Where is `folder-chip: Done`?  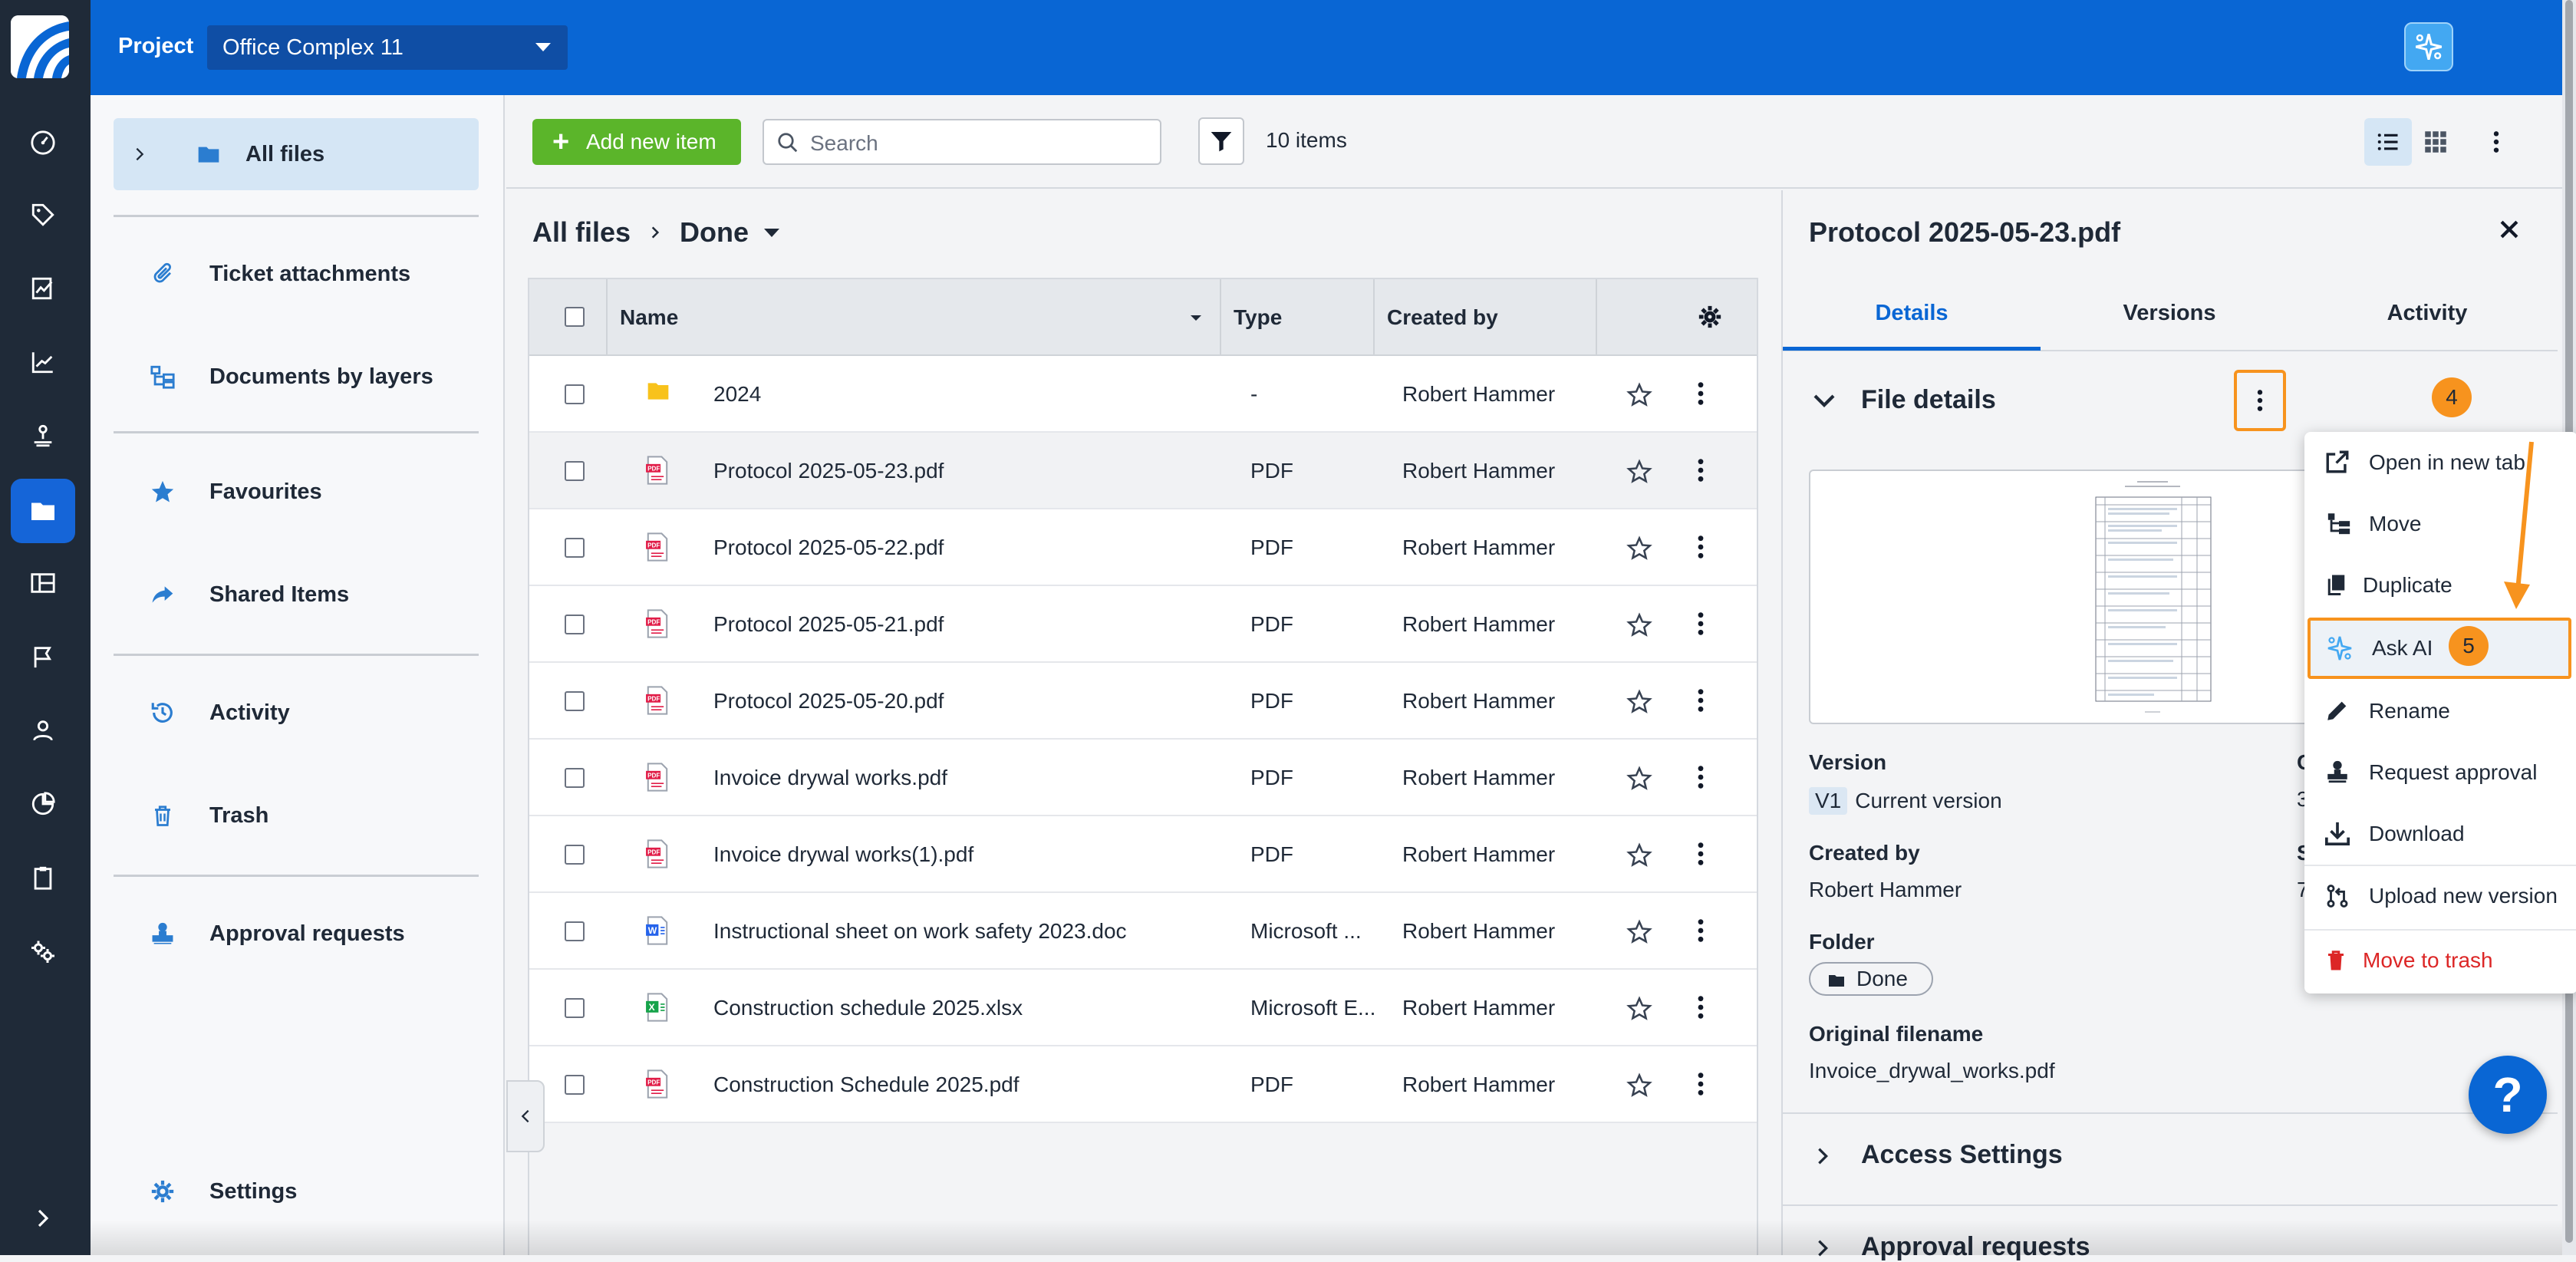
folder-chip: Done is located at coordinates (1871, 979).